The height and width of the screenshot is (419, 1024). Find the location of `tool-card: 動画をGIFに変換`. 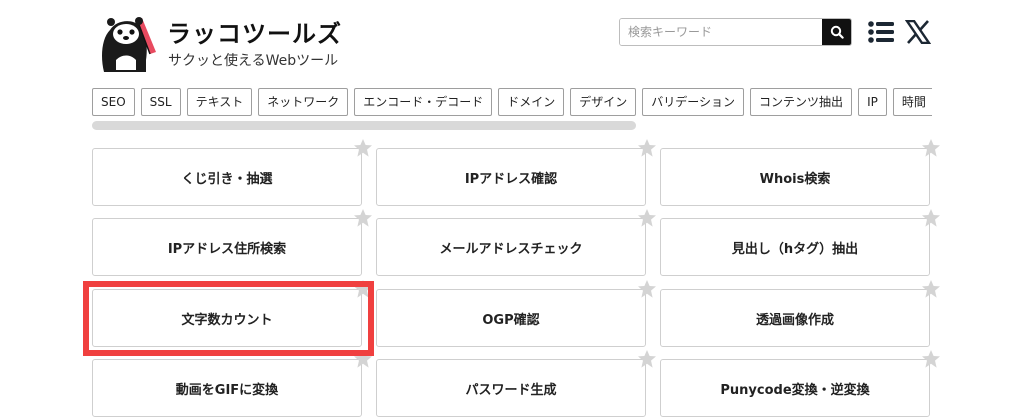

tool-card: 動画をGIFに変換 is located at coordinates (227, 388).